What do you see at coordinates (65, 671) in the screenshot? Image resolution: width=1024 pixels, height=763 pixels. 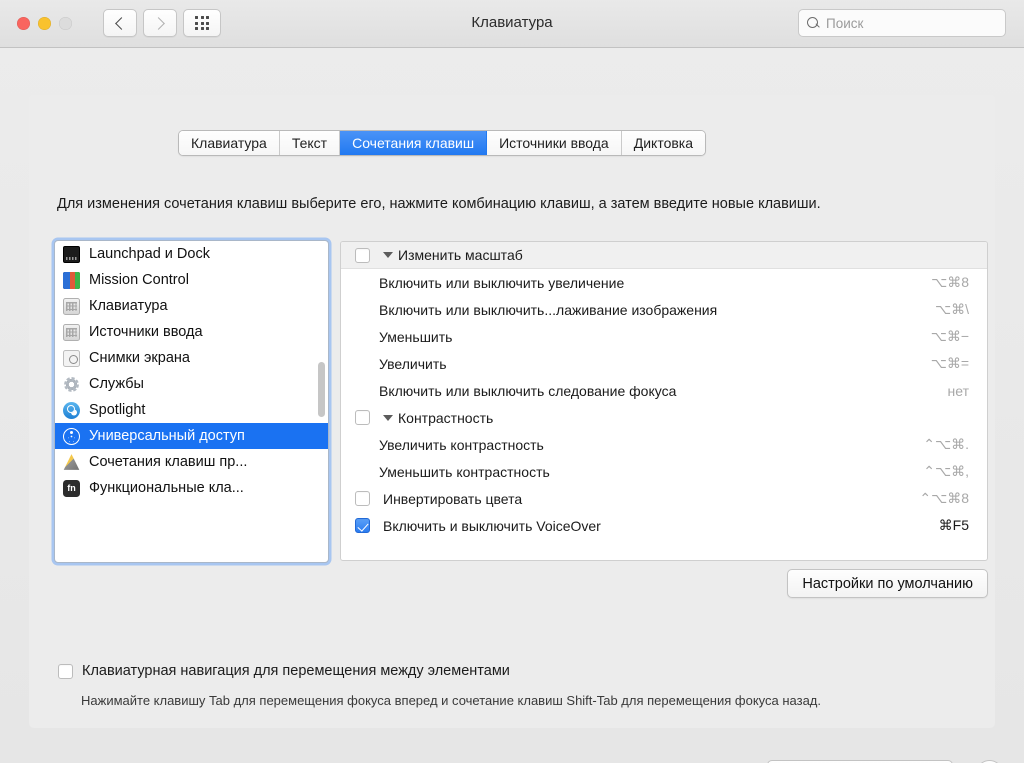 I see `keyboard-navigation-checkbox` at bounding box center [65, 671].